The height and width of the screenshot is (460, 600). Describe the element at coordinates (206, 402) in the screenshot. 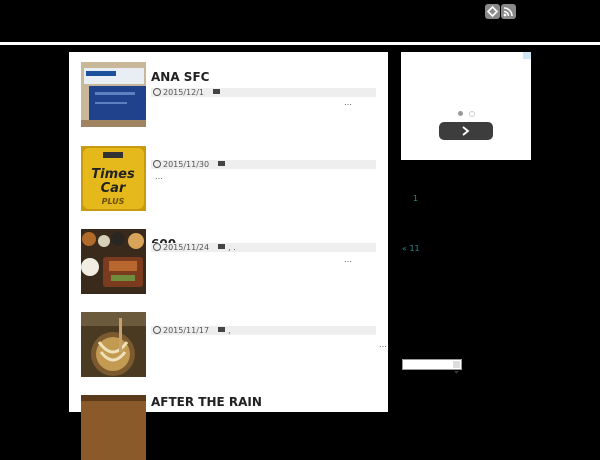

I see `post-title: AFTER THE RAIN` at that location.